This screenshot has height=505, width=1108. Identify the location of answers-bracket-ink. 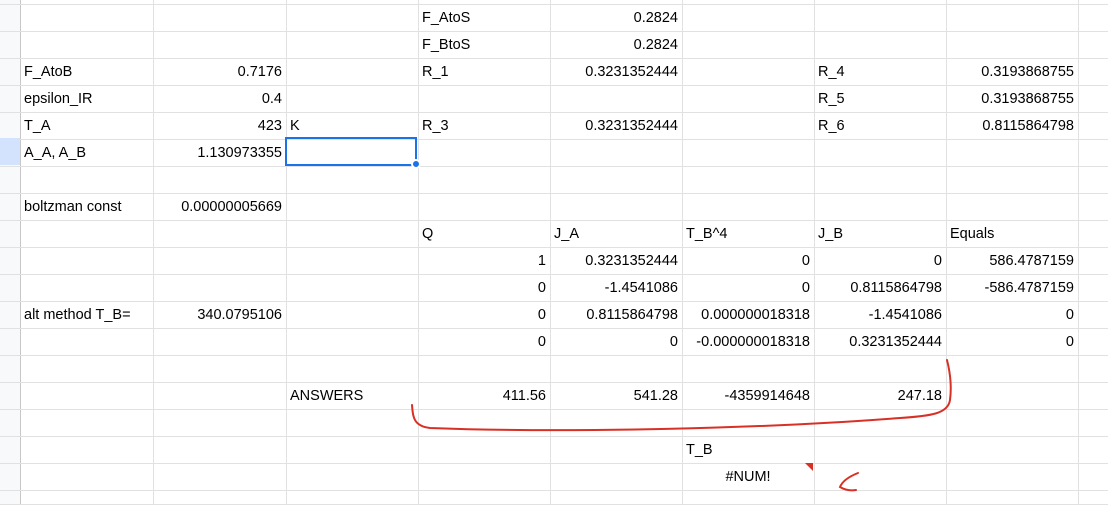
(681, 395).